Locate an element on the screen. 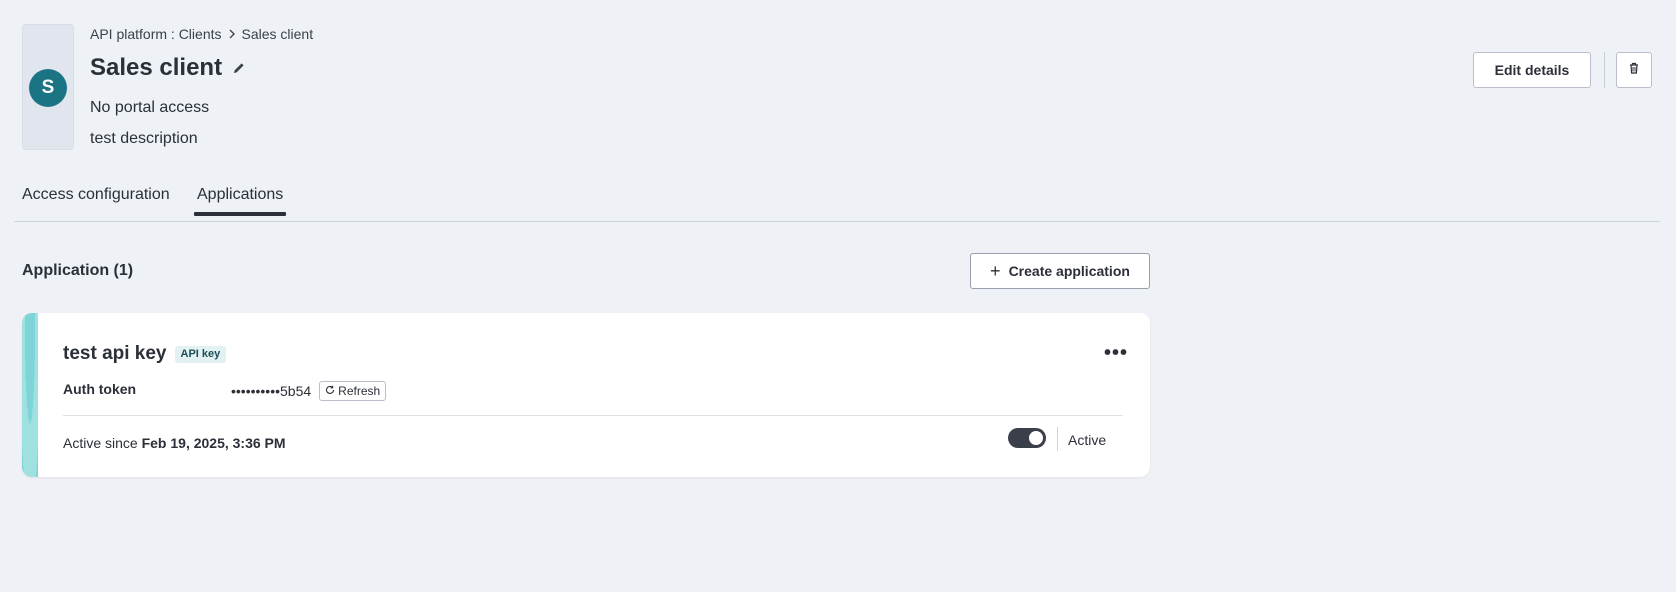 The height and width of the screenshot is (592, 1676). trash-icon is located at coordinates (1634, 70).